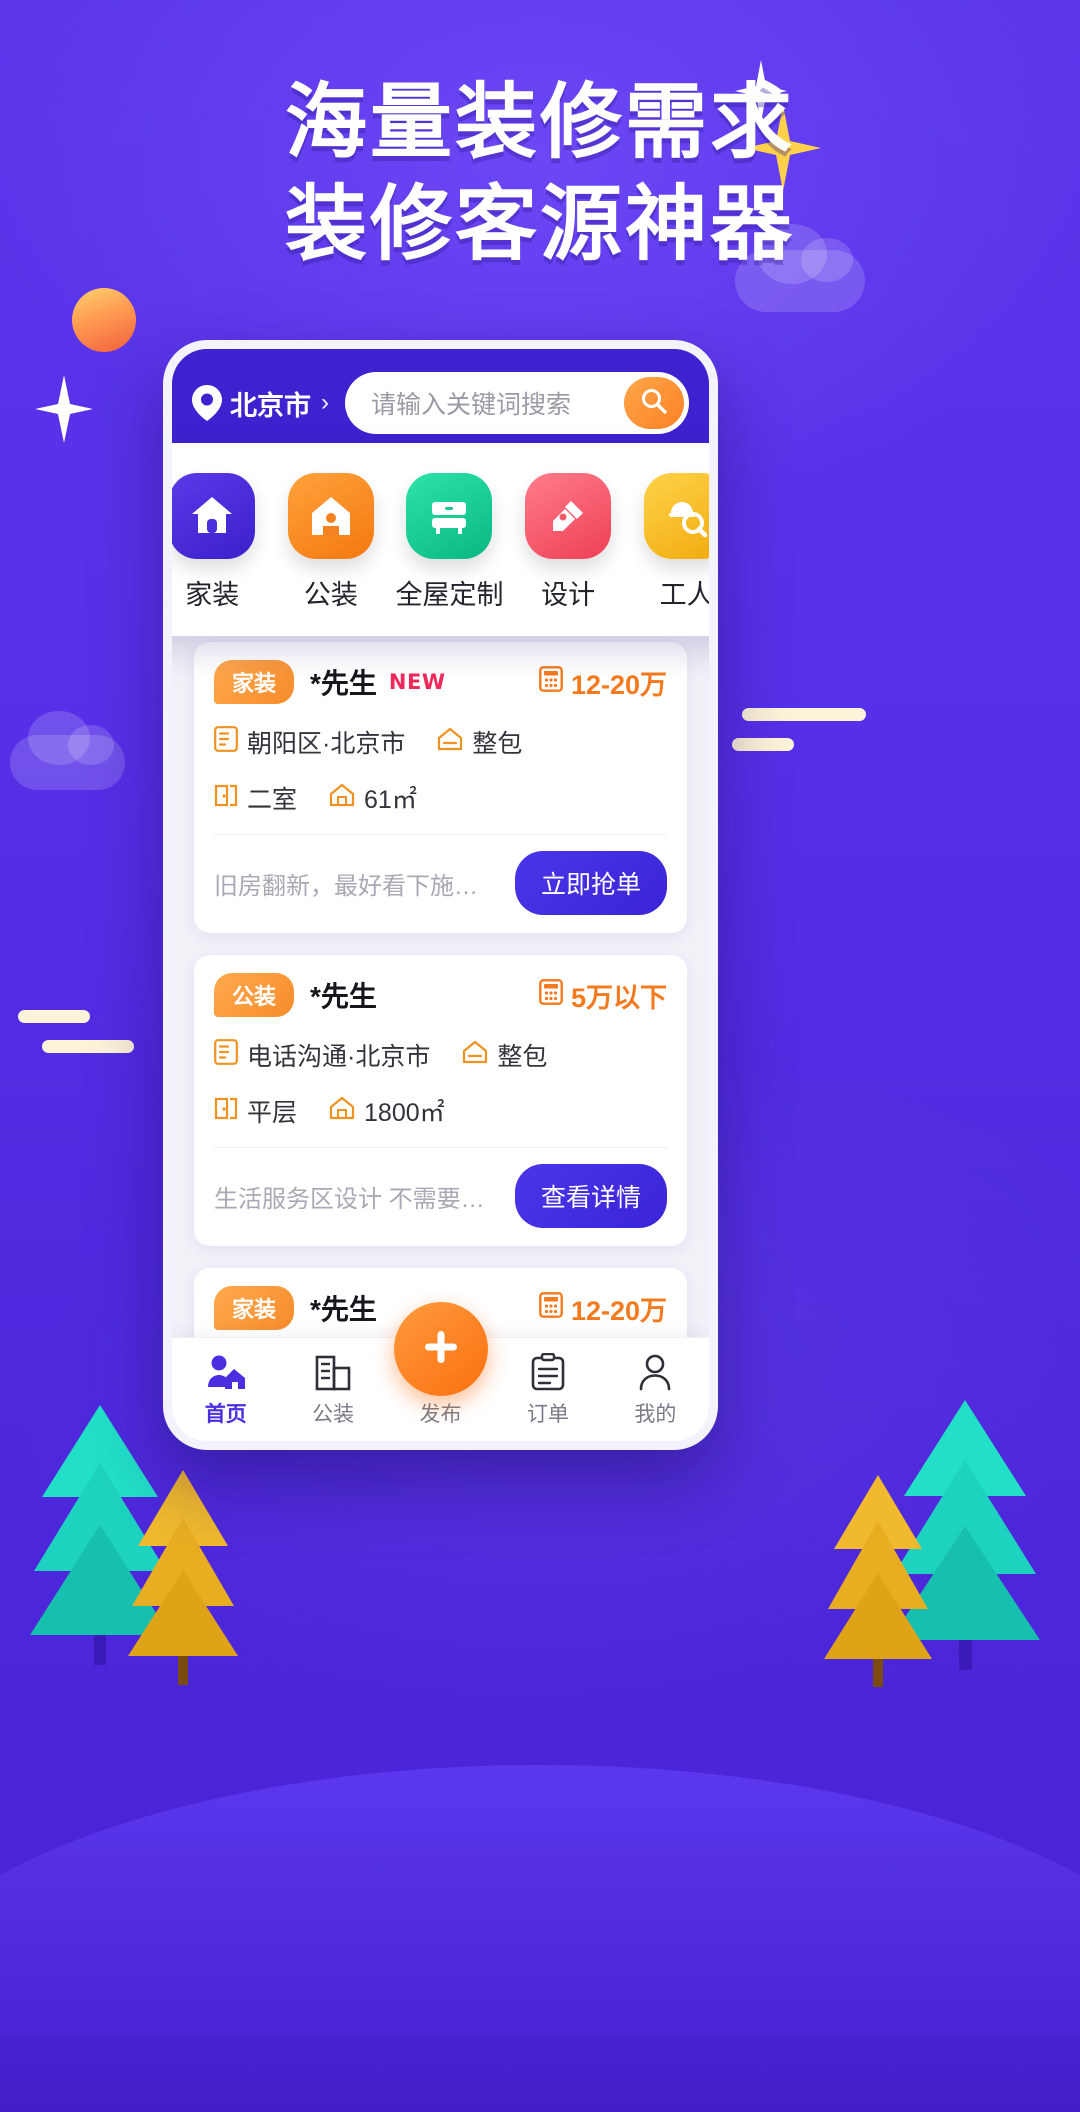 The width and height of the screenshot is (1080, 2112). What do you see at coordinates (390, 800) in the screenshot?
I see `order-area-text: 61㎡` at bounding box center [390, 800].